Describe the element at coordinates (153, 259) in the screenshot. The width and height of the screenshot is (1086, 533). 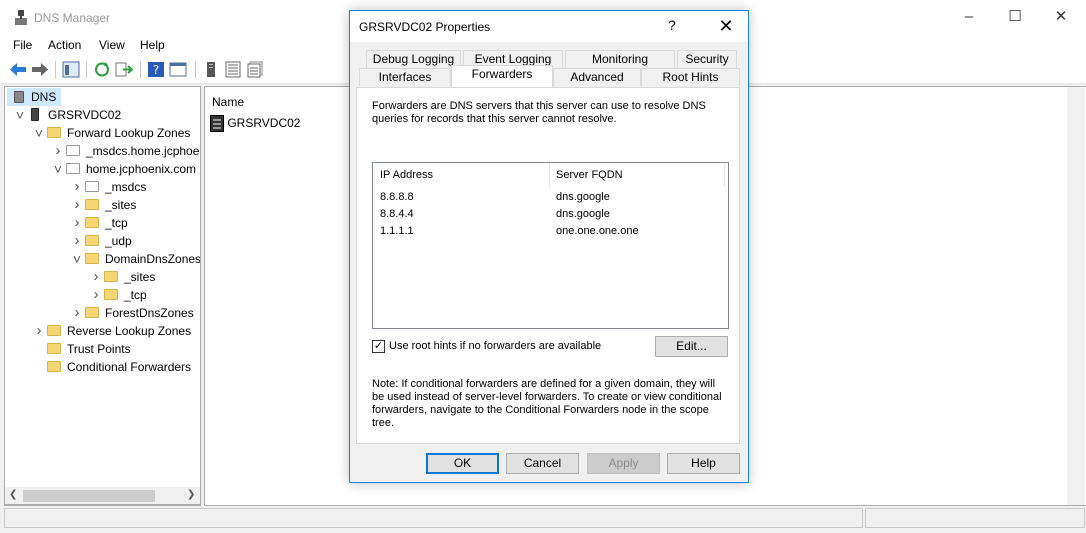
I see `tree-item-label: DomainDnsZones` at that location.